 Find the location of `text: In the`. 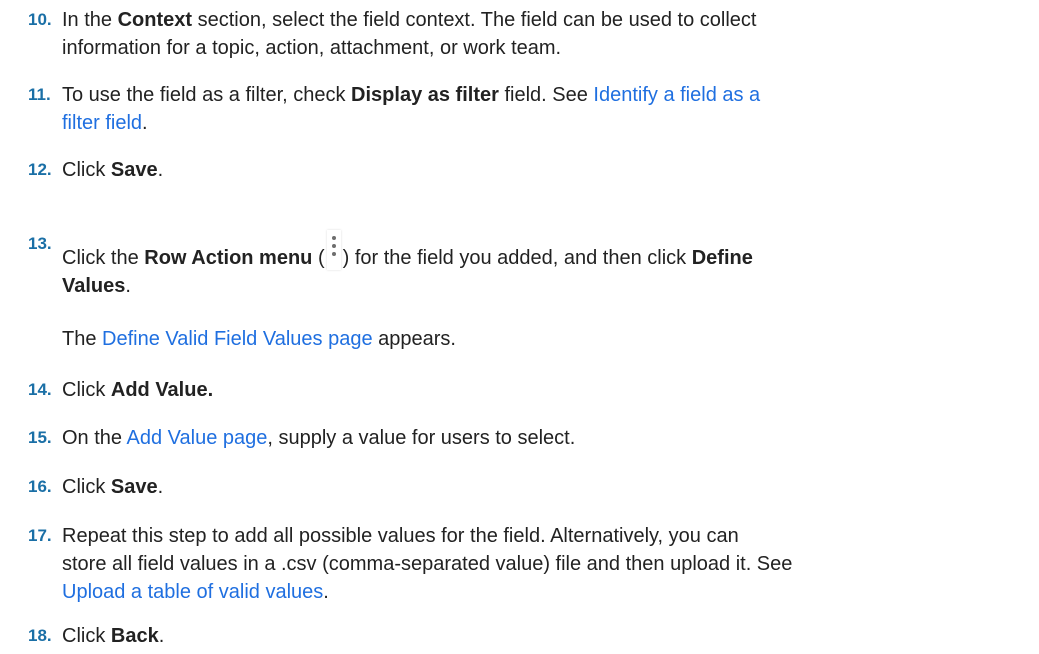

text: In the is located at coordinates (90, 20).